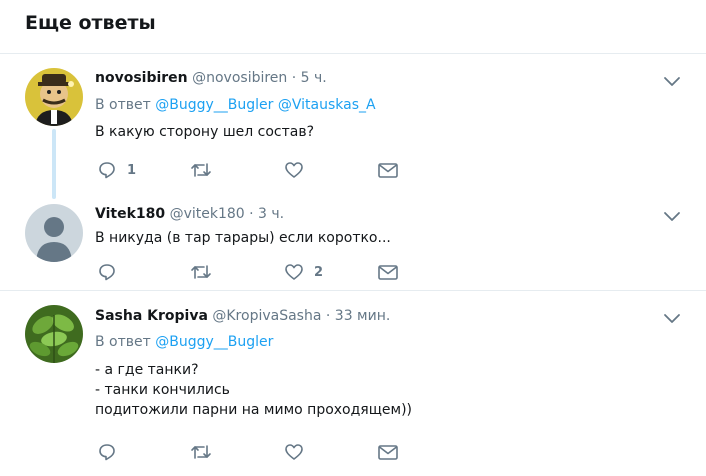 The width and height of the screenshot is (706, 476). I want to click on tweet-timestamp: 33 мин., so click(363, 316).